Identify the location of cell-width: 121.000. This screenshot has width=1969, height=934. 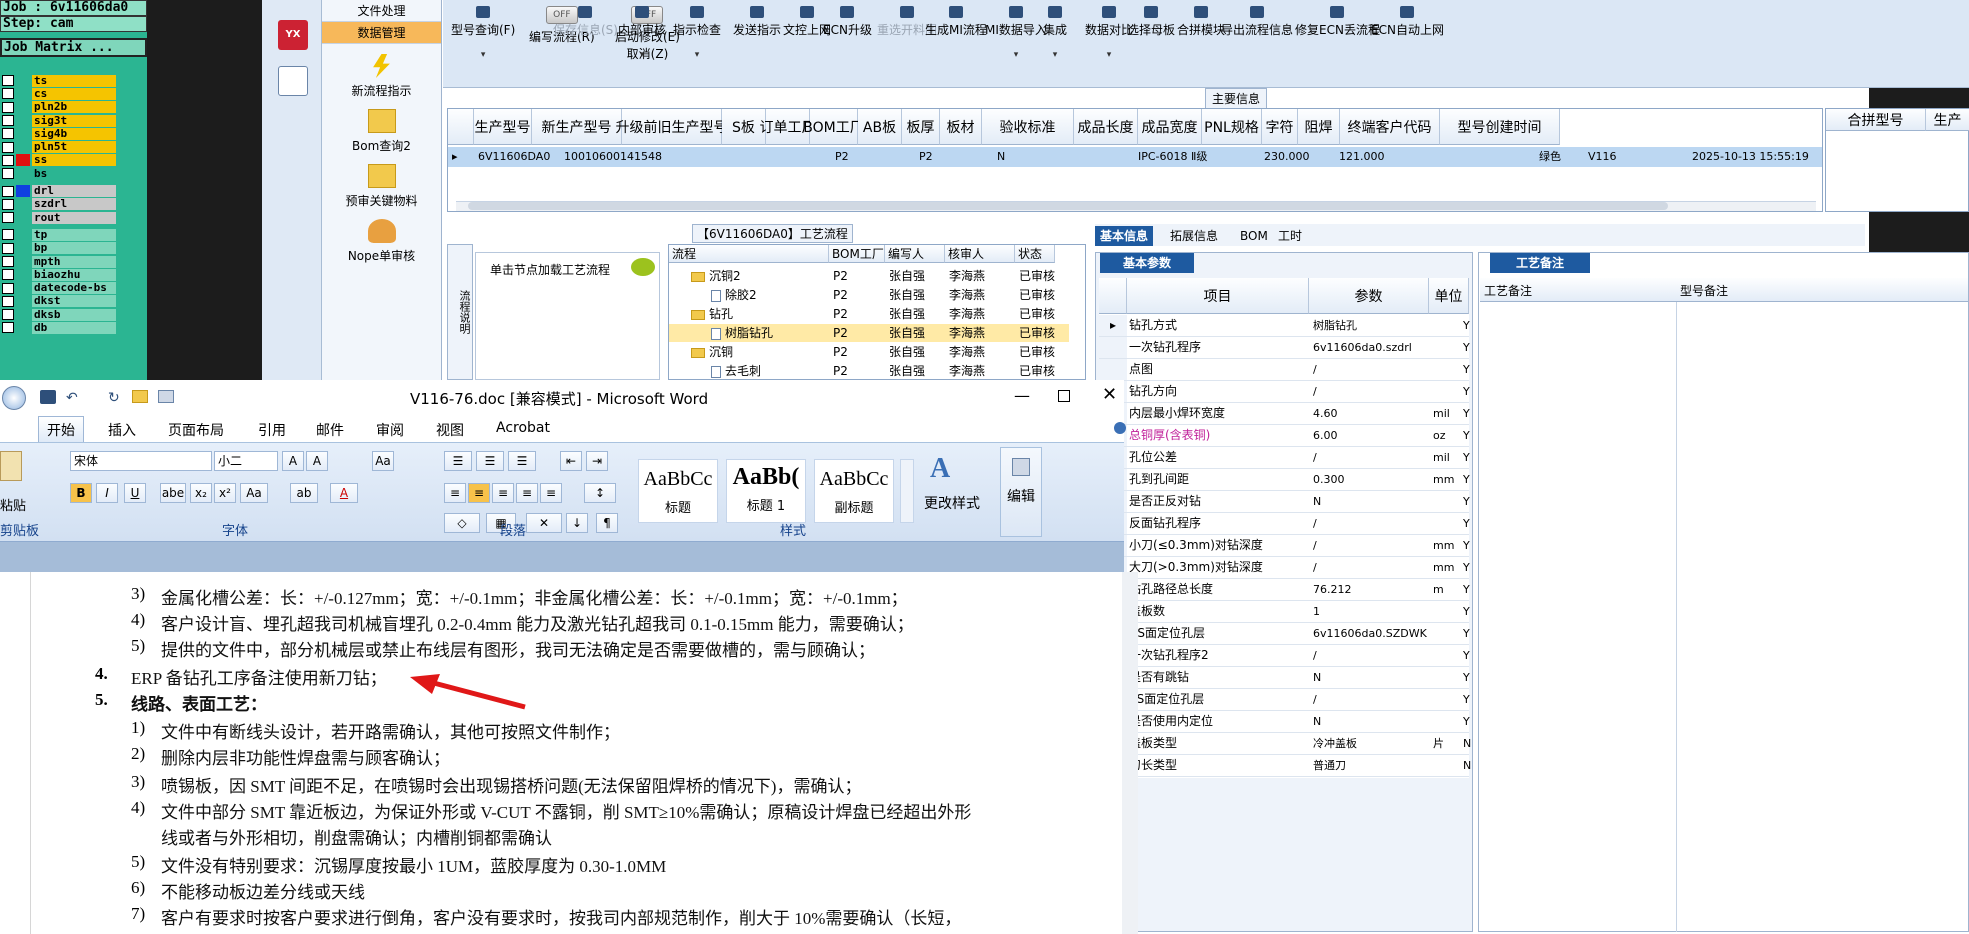
(1360, 157).